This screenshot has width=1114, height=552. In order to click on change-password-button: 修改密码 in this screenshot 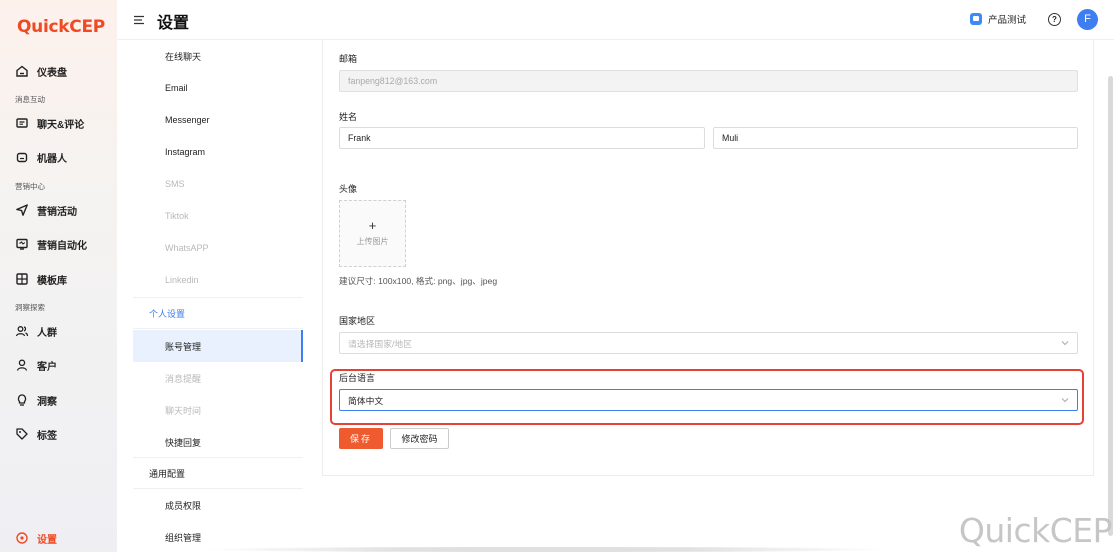, I will do `click(419, 438)`.